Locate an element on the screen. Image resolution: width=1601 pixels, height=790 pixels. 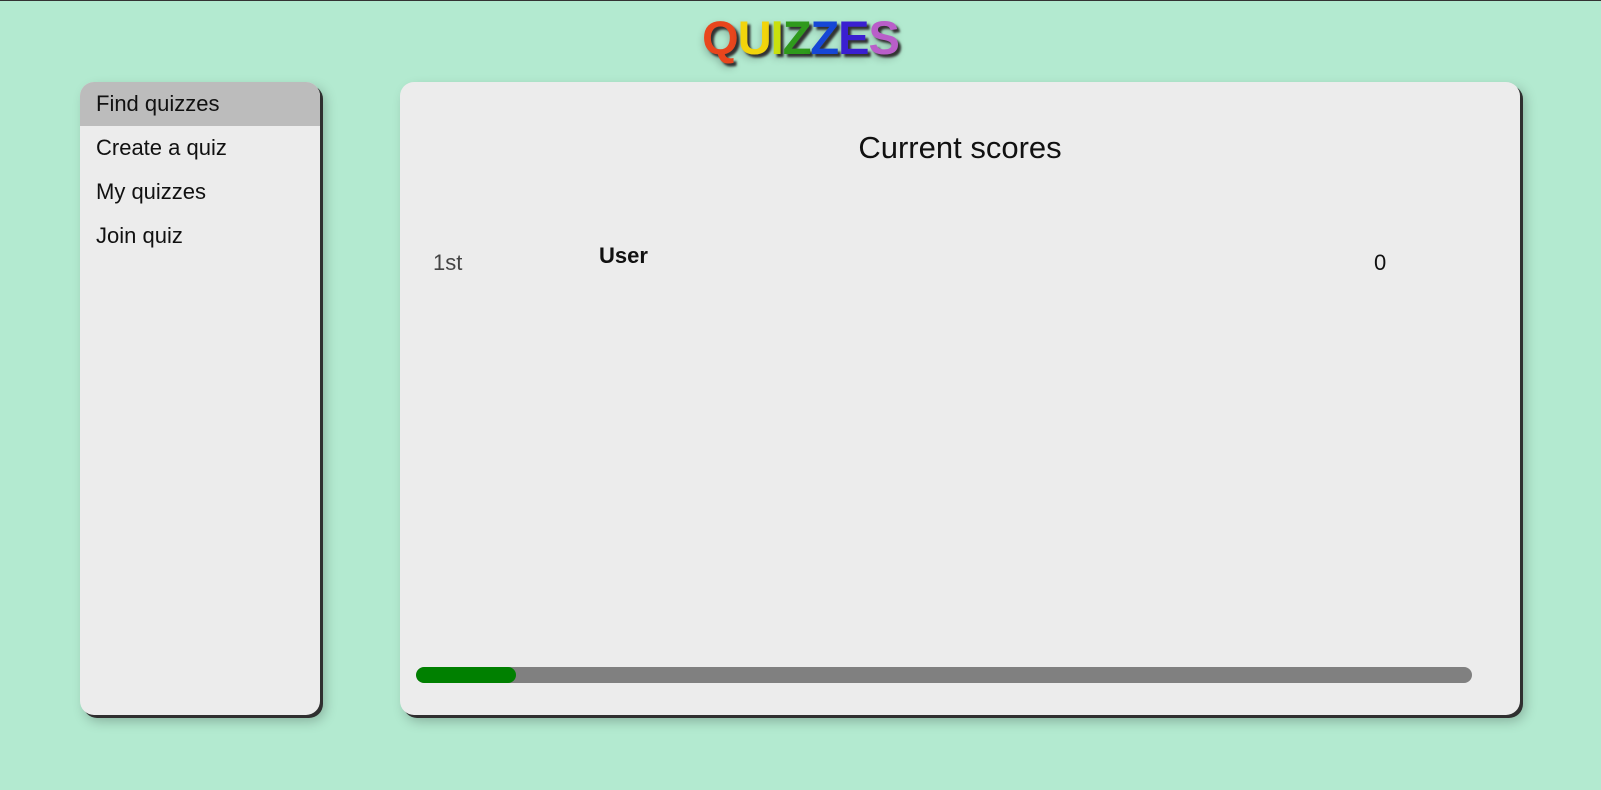
page-title: Current scores is located at coordinates (960, 147).